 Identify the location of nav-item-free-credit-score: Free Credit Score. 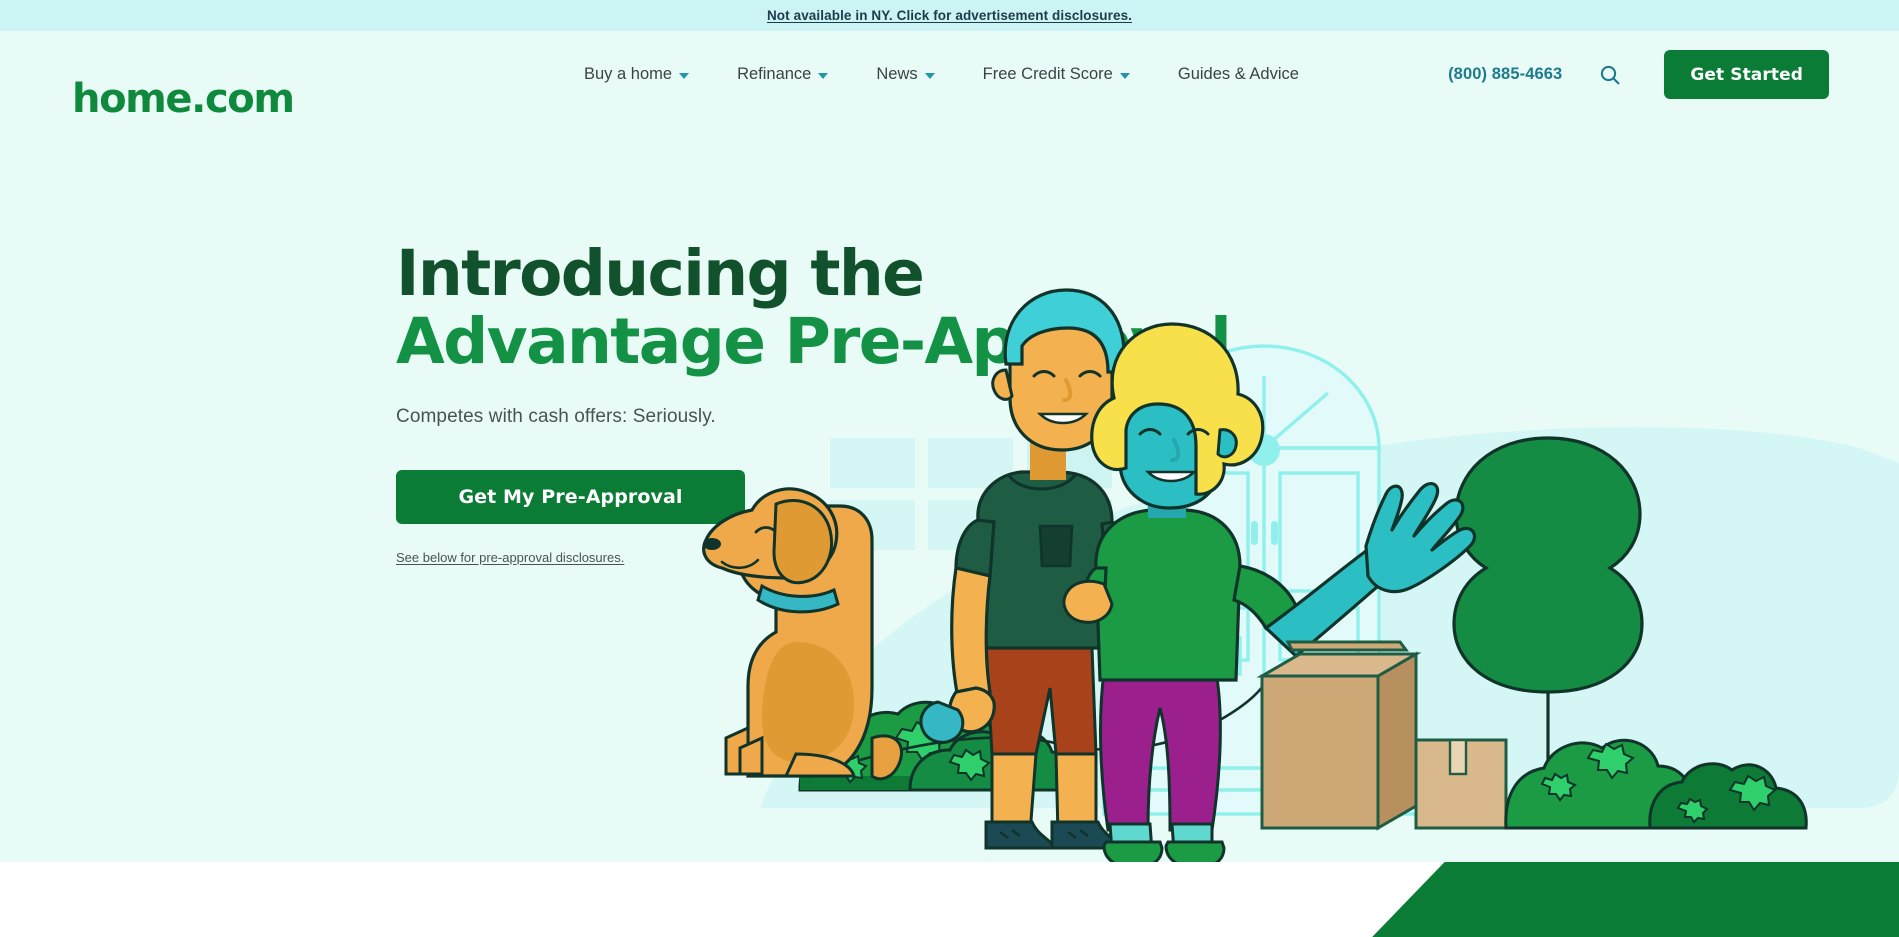
(1056, 74).